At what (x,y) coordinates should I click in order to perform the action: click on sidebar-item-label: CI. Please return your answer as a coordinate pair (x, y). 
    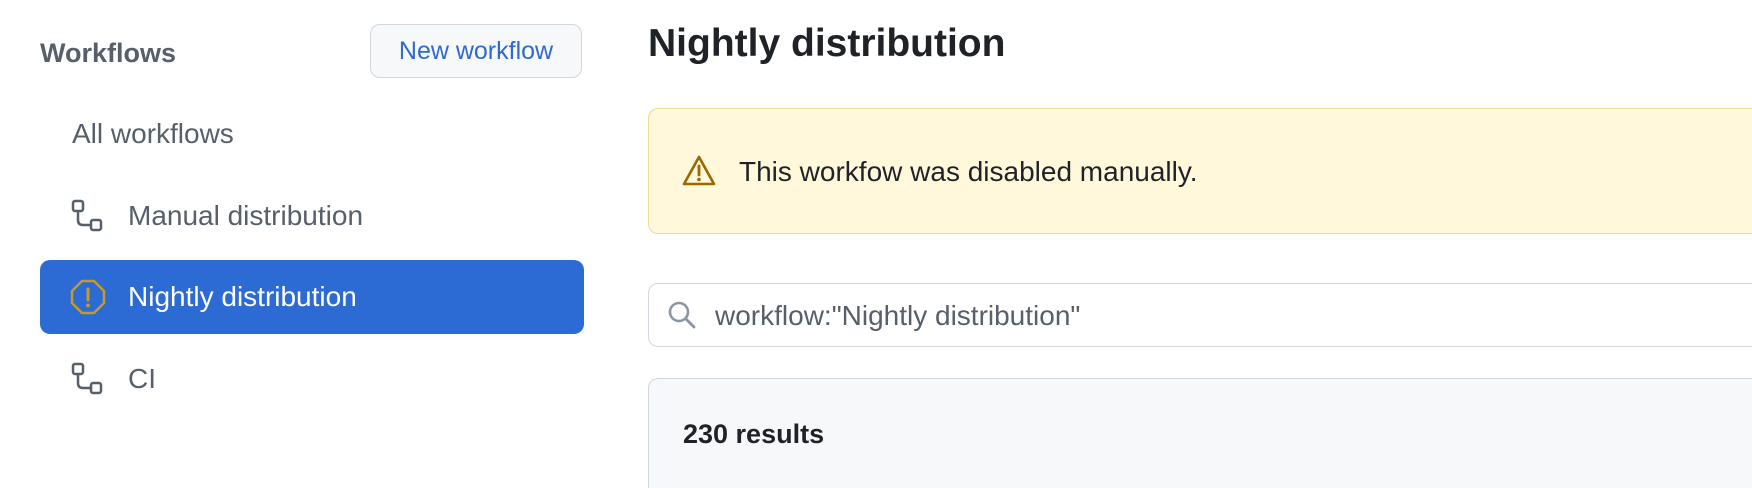
    Looking at the image, I should click on (142, 378).